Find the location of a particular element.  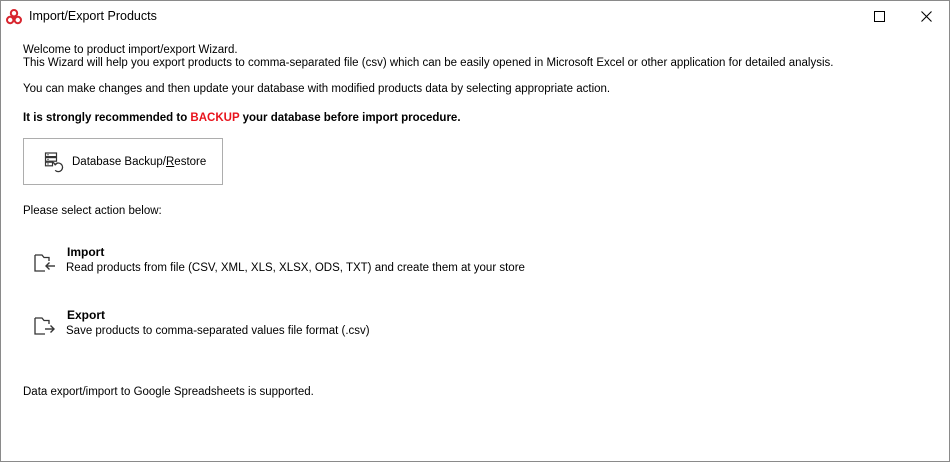

maximize-icon is located at coordinates (879, 16).